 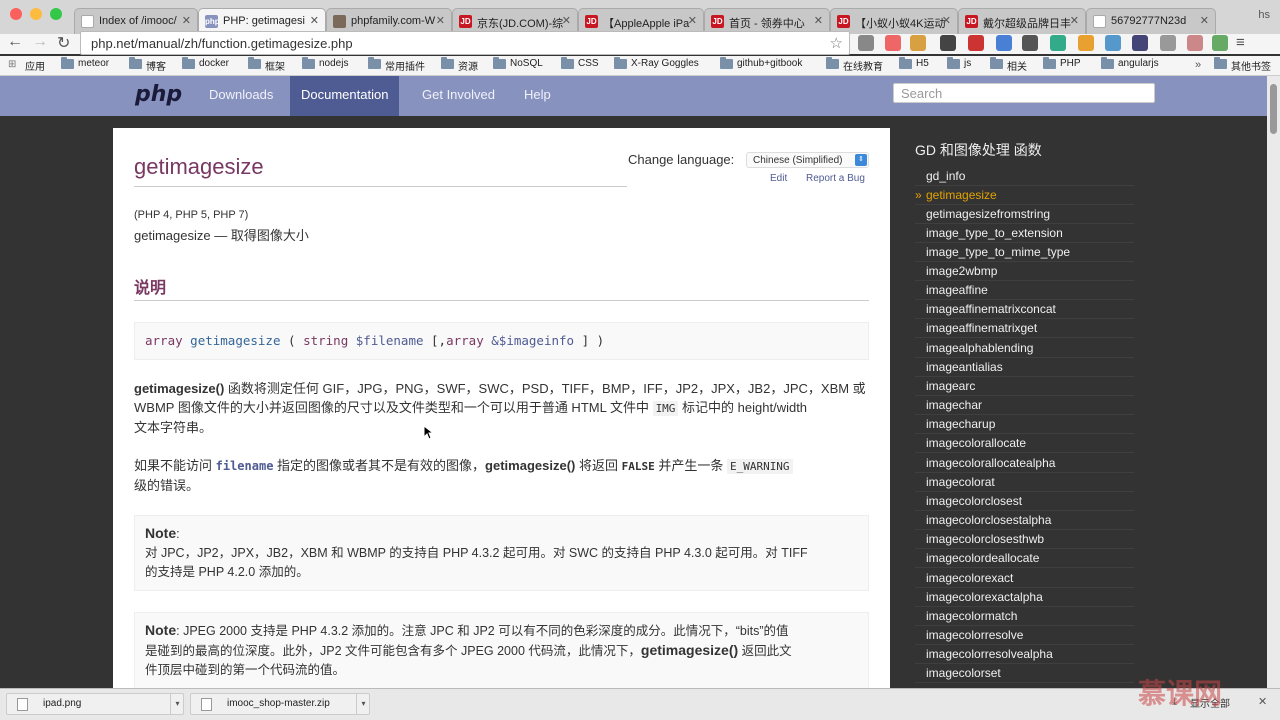 What do you see at coordinates (1024, 501) in the screenshot?
I see `sidebar-item: imagecolorclosest` at bounding box center [1024, 501].